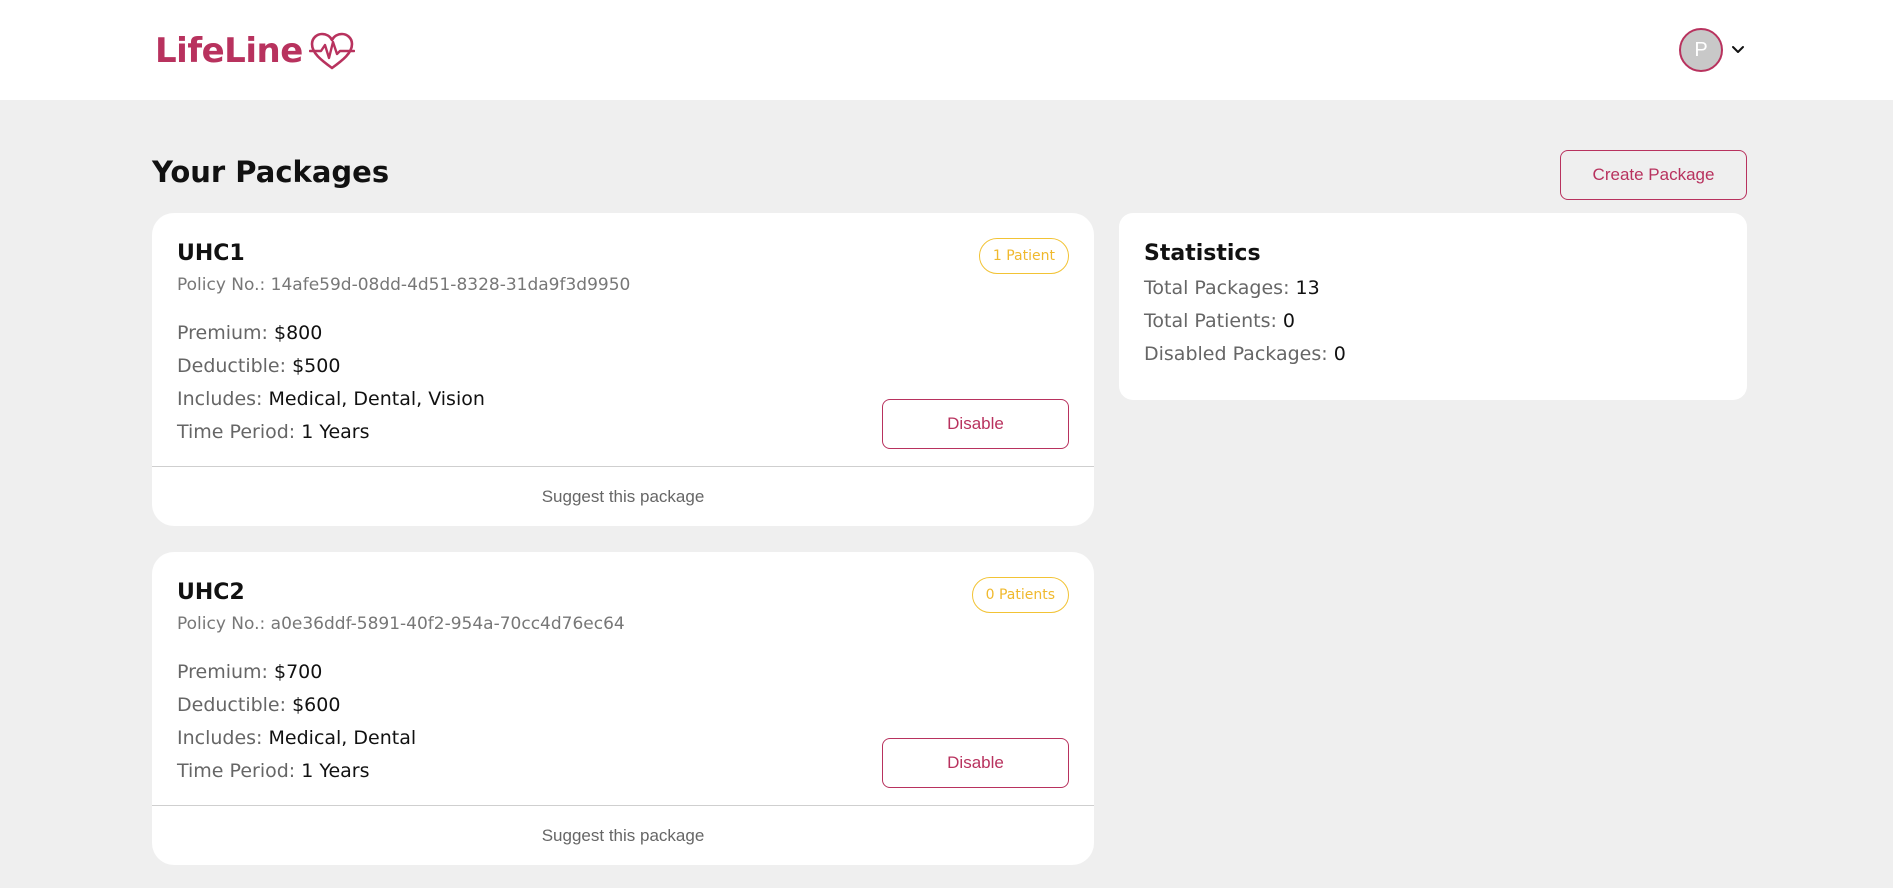  I want to click on deductible-value: $500, so click(316, 366).